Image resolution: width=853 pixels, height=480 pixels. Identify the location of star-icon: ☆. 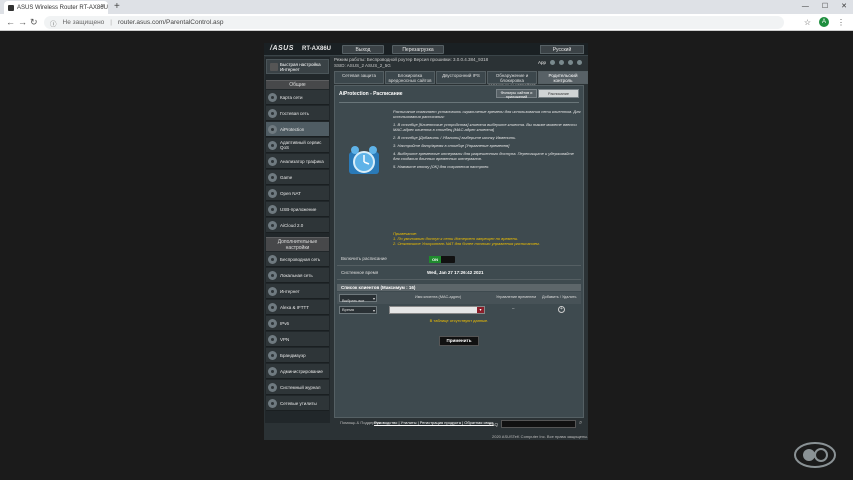
(807, 22).